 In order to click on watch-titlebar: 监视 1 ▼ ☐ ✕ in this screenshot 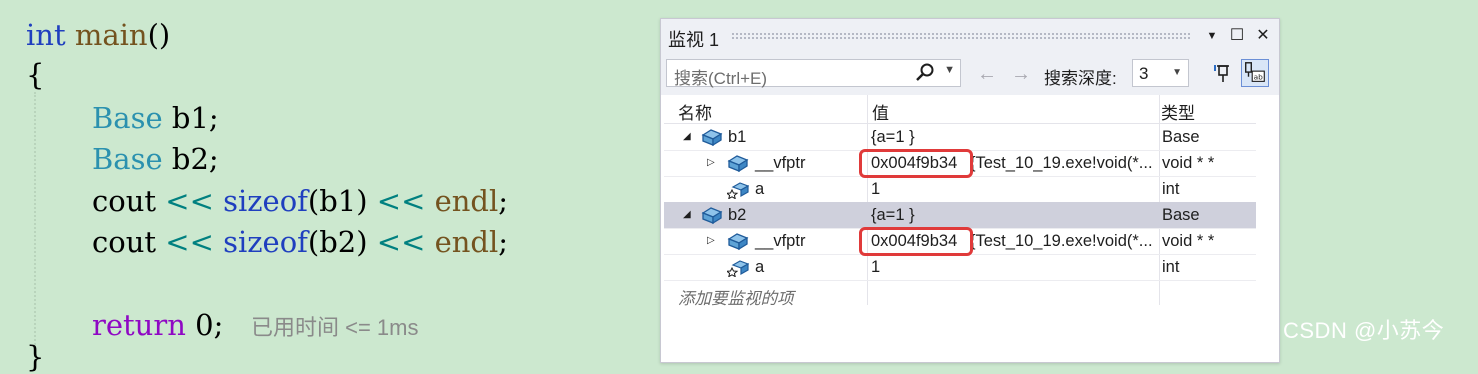, I will do `click(970, 37)`.